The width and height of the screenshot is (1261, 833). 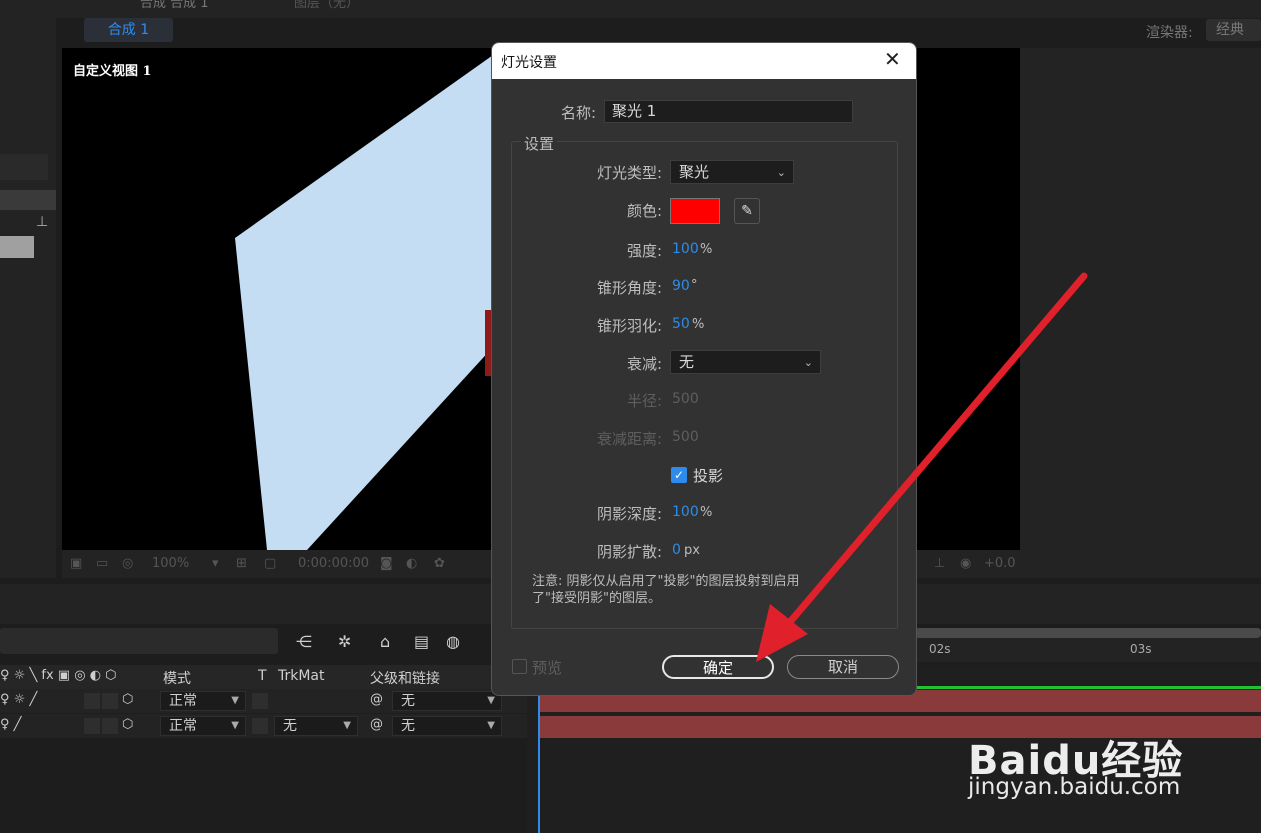 What do you see at coordinates (177, 679) in the screenshot?
I see `header-mode: 模式` at bounding box center [177, 679].